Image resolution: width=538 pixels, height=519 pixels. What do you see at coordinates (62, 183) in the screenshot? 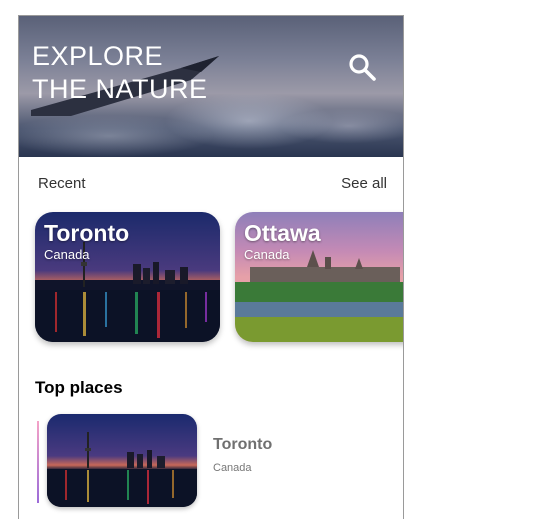
I see `recent-section-label: Recent` at bounding box center [62, 183].